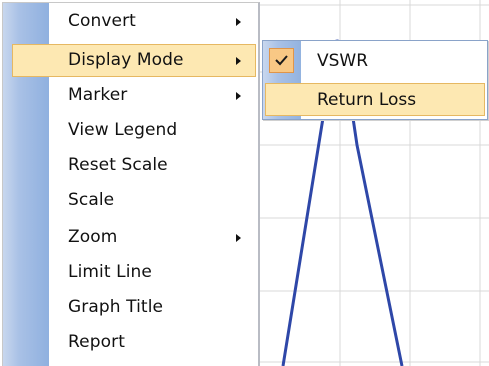 This screenshot has height=366, width=489. I want to click on menu-item-scale: Scale, so click(134, 200).